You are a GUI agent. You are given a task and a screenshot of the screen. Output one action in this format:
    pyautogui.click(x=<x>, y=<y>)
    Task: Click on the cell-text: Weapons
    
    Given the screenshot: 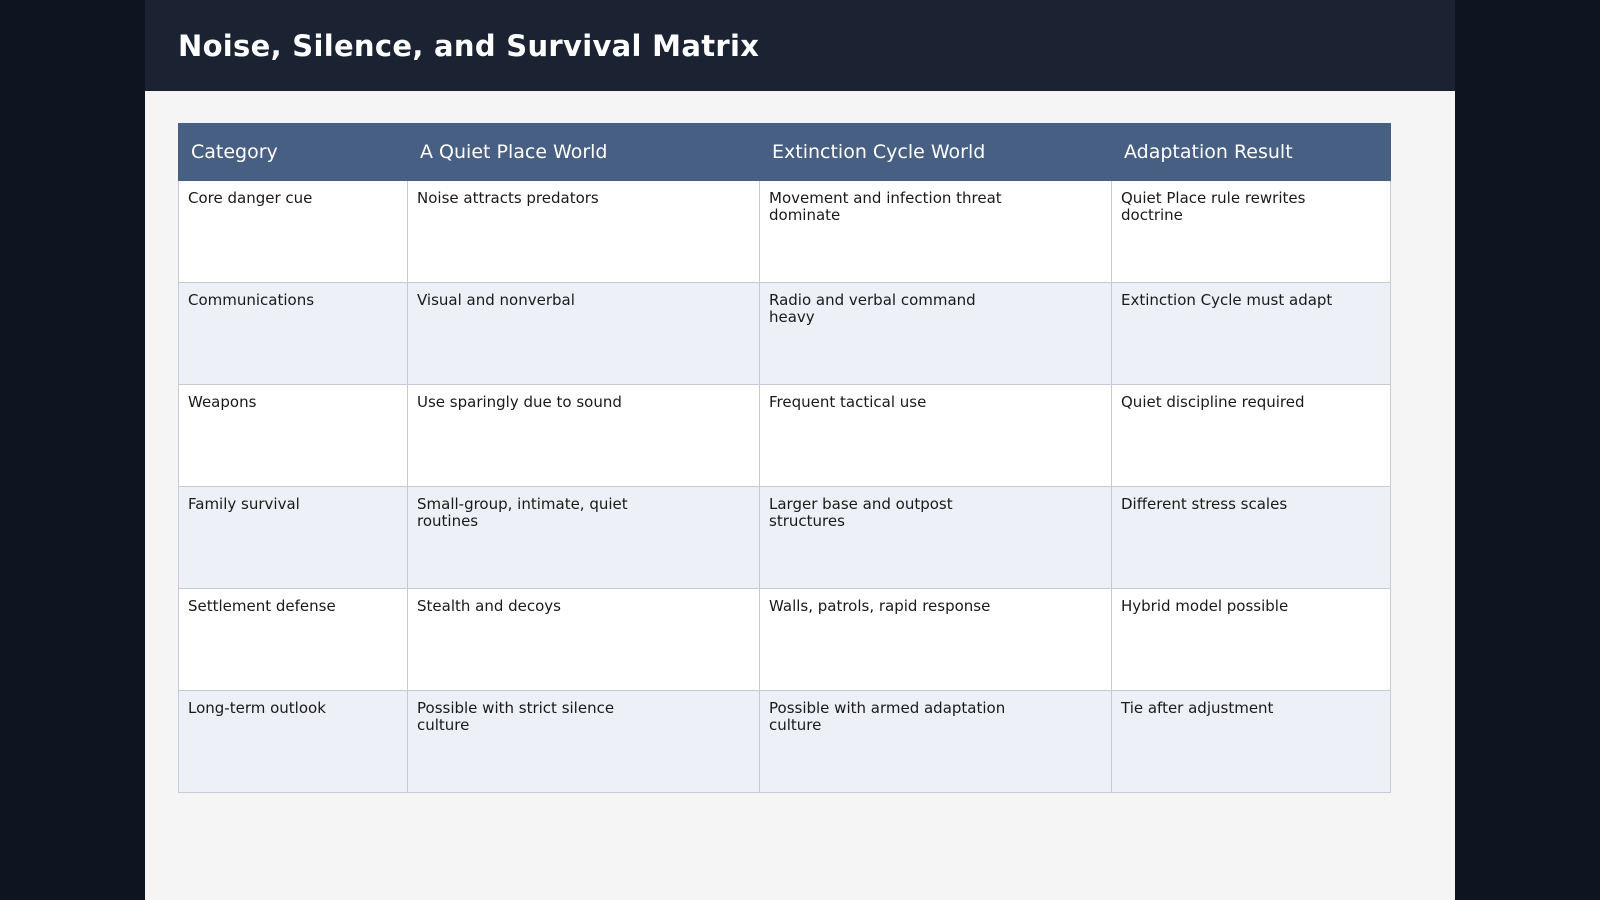 What is the action you would take?
    pyautogui.click(x=222, y=402)
    